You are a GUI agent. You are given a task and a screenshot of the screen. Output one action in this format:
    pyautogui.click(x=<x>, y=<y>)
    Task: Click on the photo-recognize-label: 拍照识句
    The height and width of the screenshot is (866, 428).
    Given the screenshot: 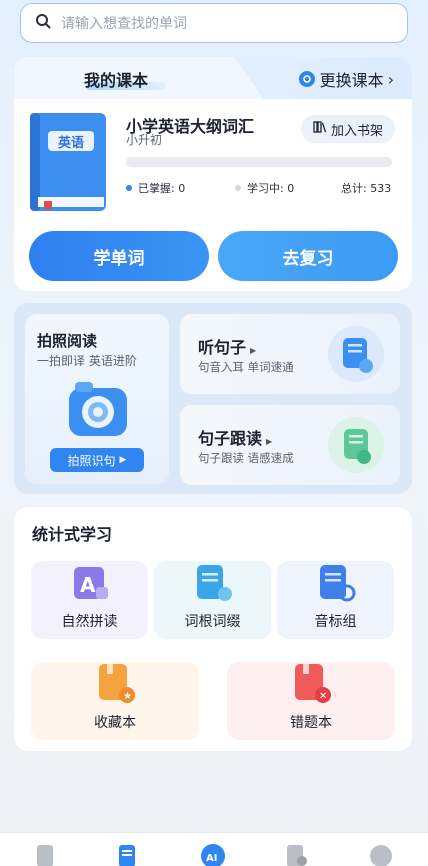 What is the action you would take?
    pyautogui.click(x=91, y=460)
    